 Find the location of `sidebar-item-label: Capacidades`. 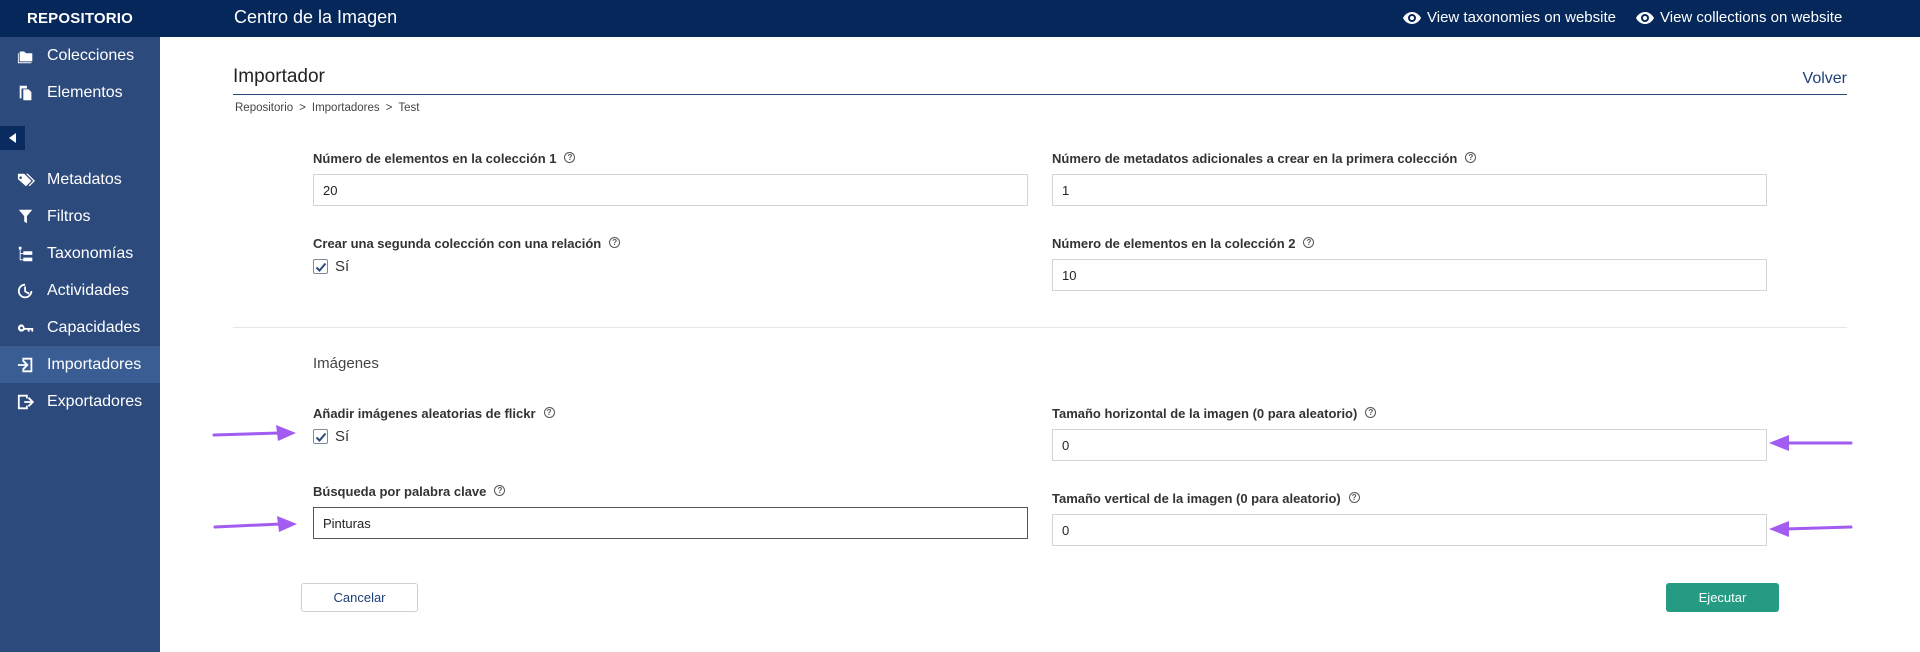

sidebar-item-label: Capacidades is located at coordinates (94, 327).